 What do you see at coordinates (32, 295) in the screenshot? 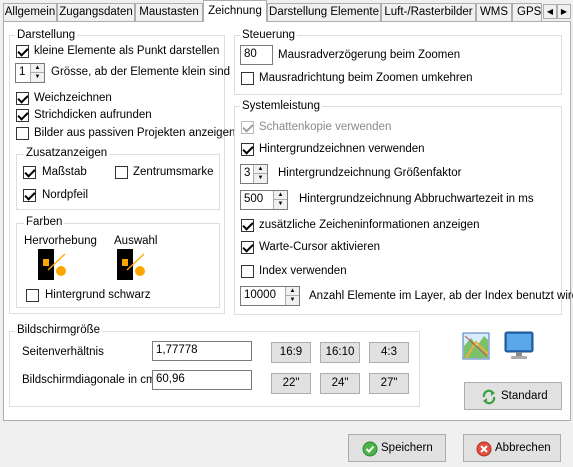
I see `hintergrund-schwarz-checkbox` at bounding box center [32, 295].